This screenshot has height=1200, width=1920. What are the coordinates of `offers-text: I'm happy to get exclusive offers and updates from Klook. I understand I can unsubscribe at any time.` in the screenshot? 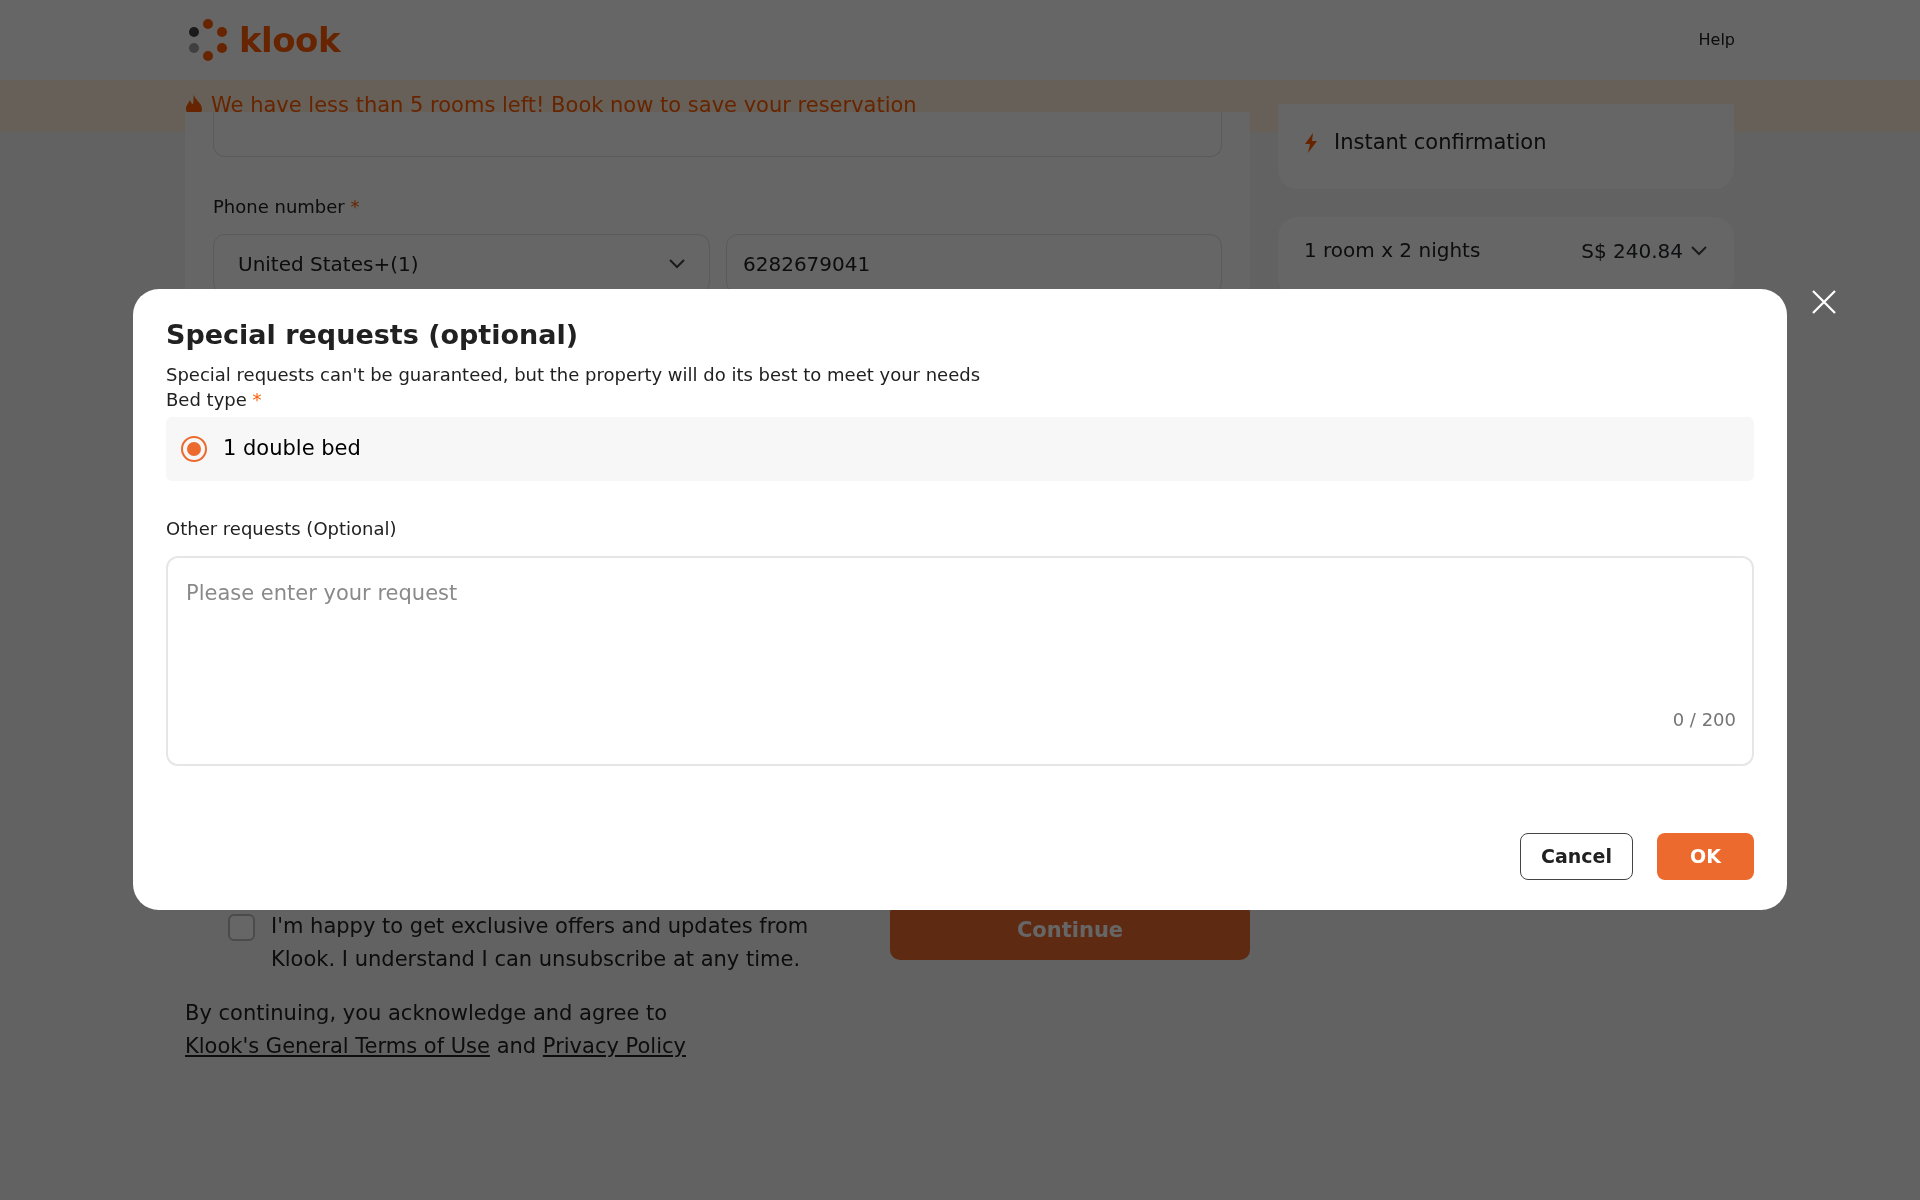 It's located at (540, 943).